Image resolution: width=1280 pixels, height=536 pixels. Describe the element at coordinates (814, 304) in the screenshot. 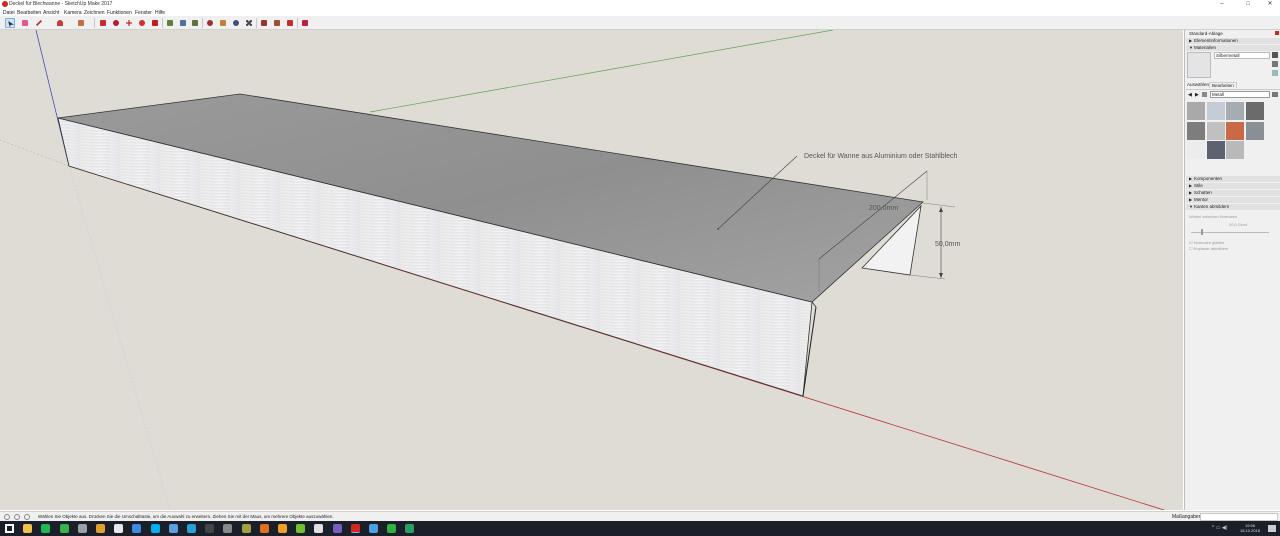

I see `top-edge-thickness` at that location.